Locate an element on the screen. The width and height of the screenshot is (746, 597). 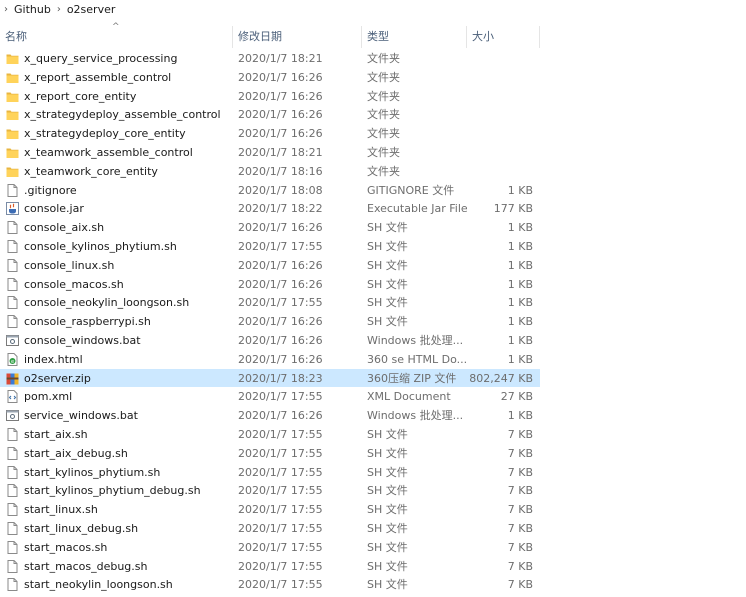
file-row: start_macos.sh 2020/1/7 17:55 SH 文件 7 KB is located at coordinates (270, 547).